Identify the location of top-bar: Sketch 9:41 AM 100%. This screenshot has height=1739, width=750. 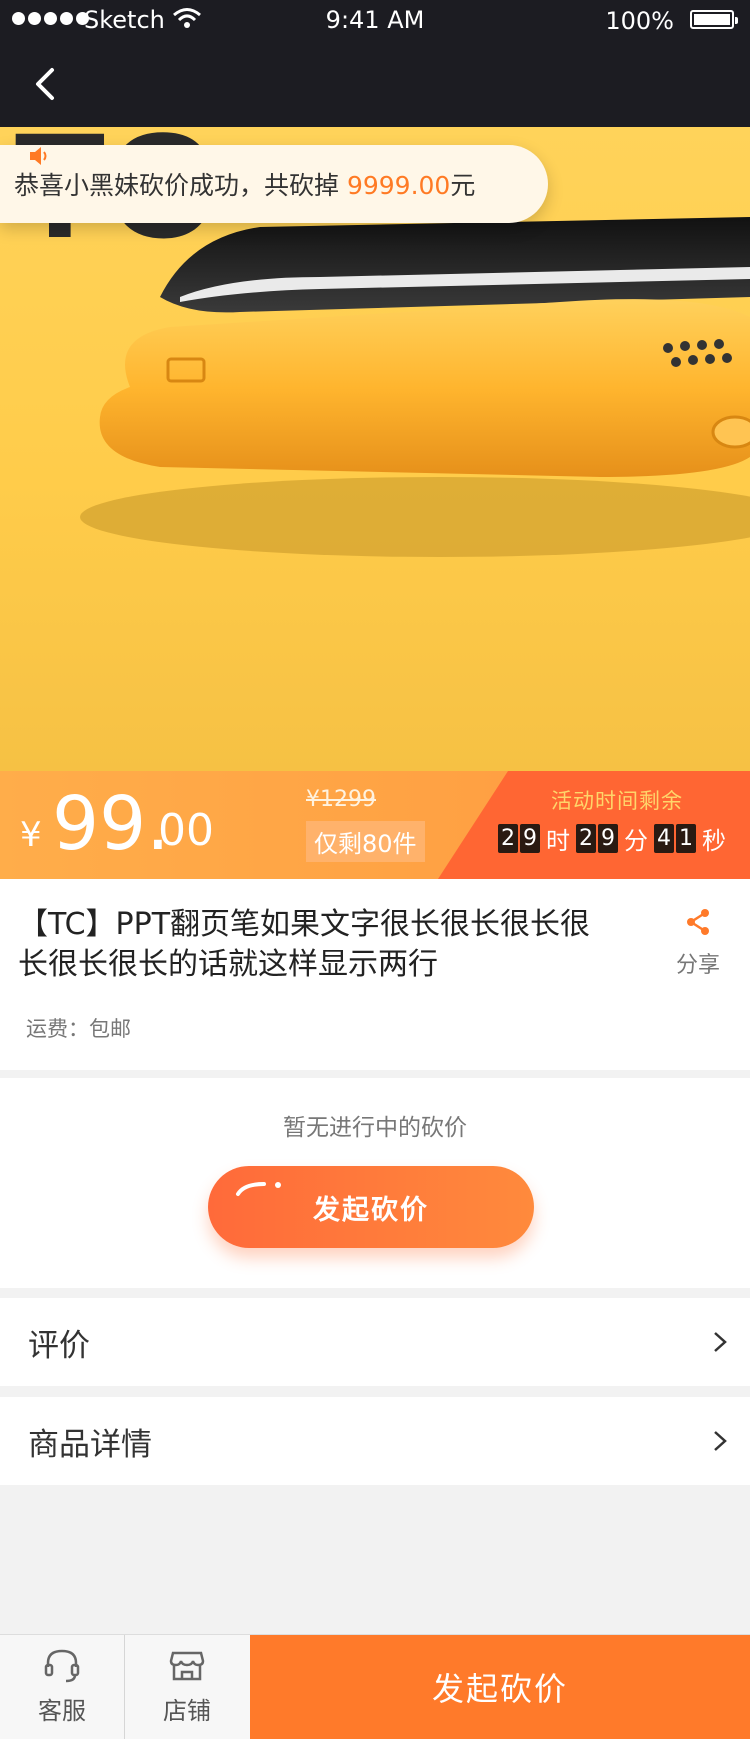
(375, 63).